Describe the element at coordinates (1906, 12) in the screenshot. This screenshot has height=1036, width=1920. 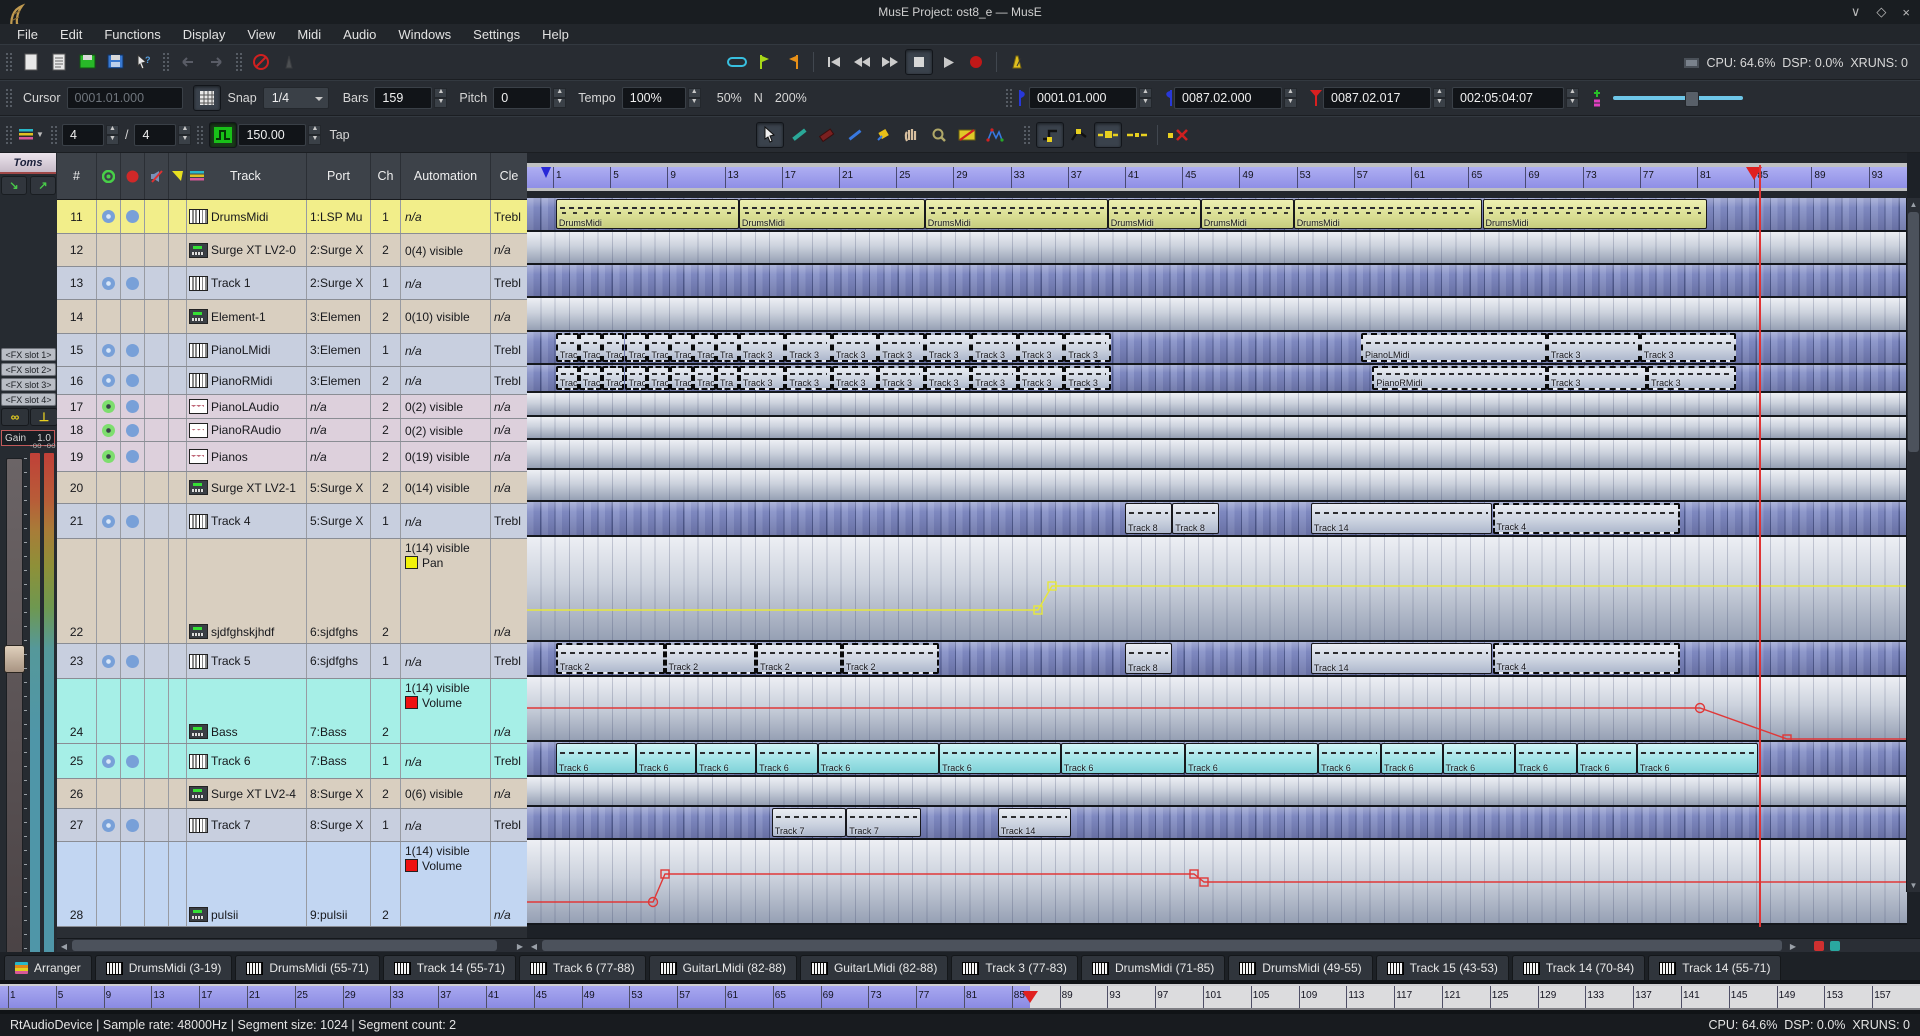
I see `close-icon: ×` at that location.